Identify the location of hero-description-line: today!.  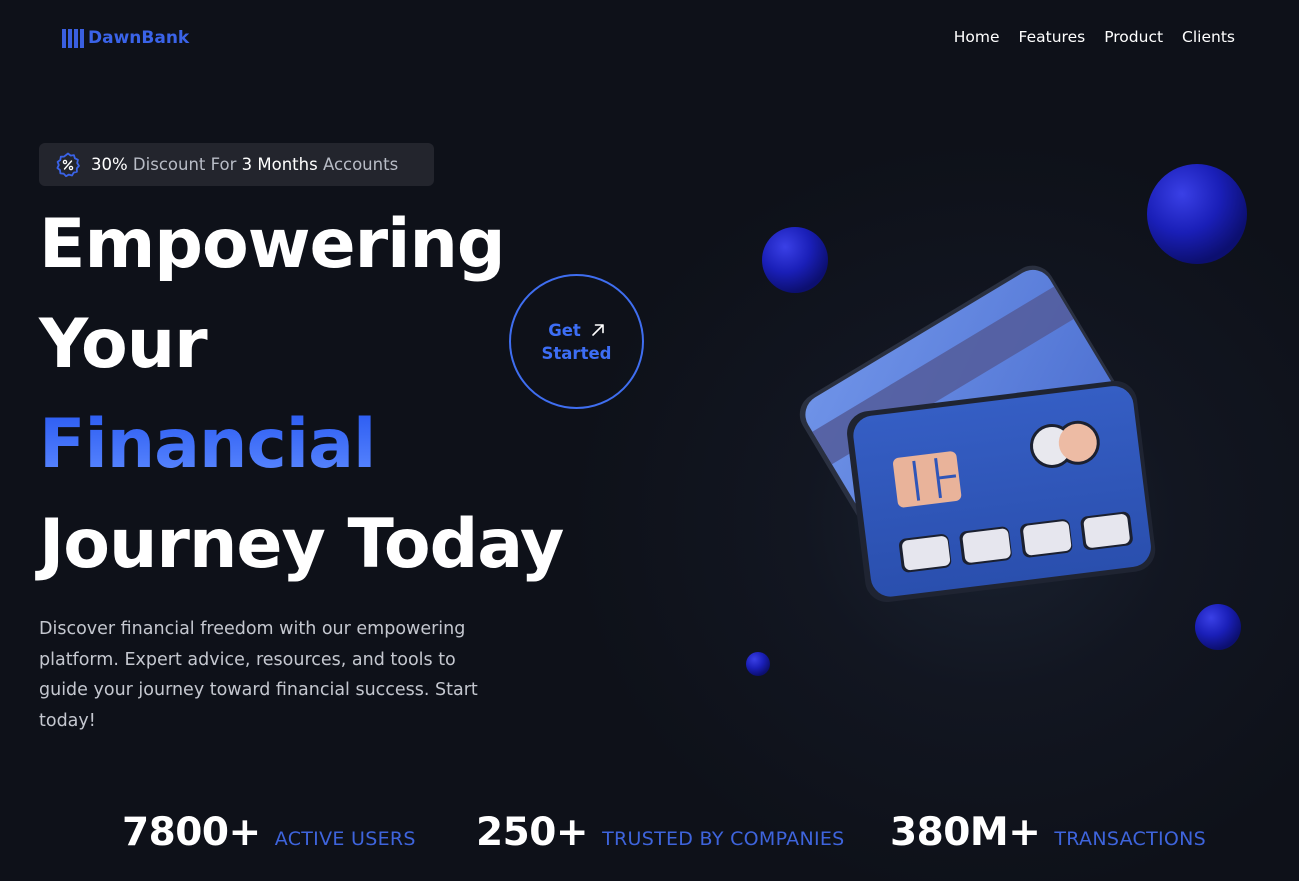
(67, 720).